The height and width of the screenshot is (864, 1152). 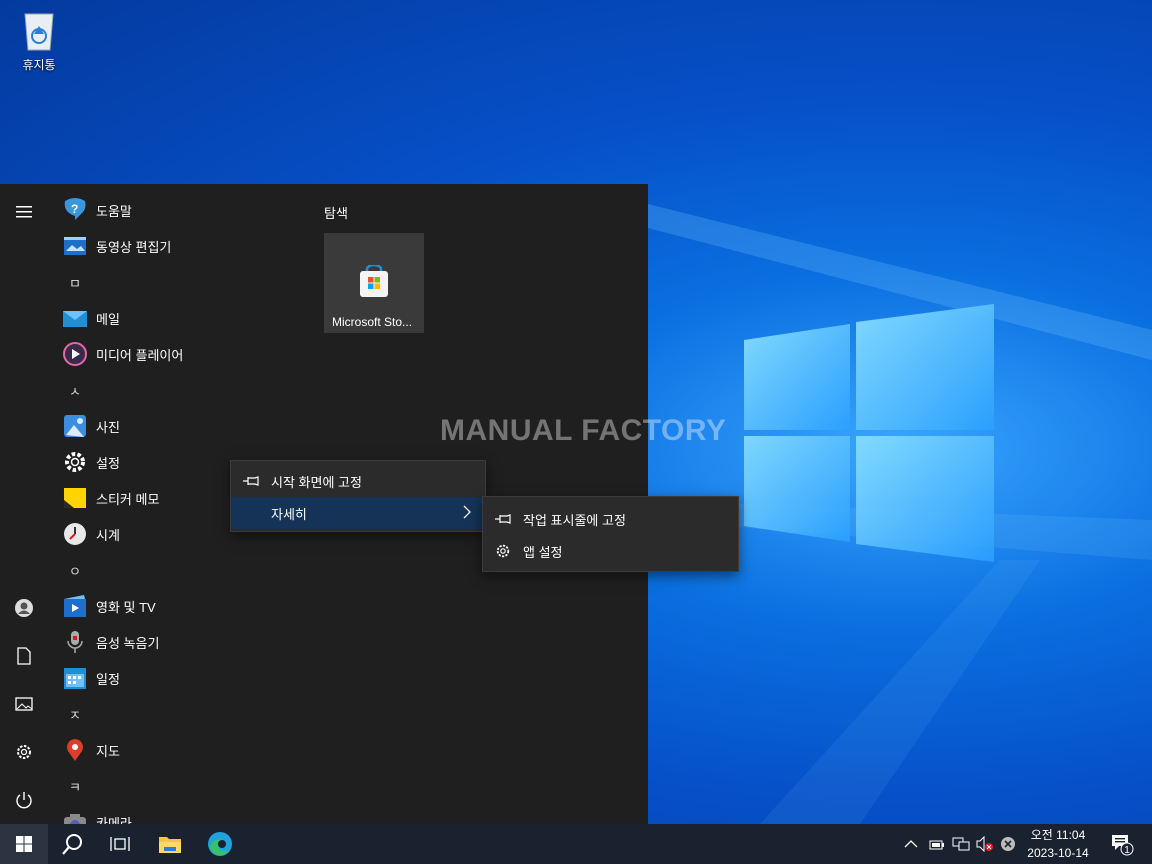 I want to click on search-button, so click(x=72, y=844).